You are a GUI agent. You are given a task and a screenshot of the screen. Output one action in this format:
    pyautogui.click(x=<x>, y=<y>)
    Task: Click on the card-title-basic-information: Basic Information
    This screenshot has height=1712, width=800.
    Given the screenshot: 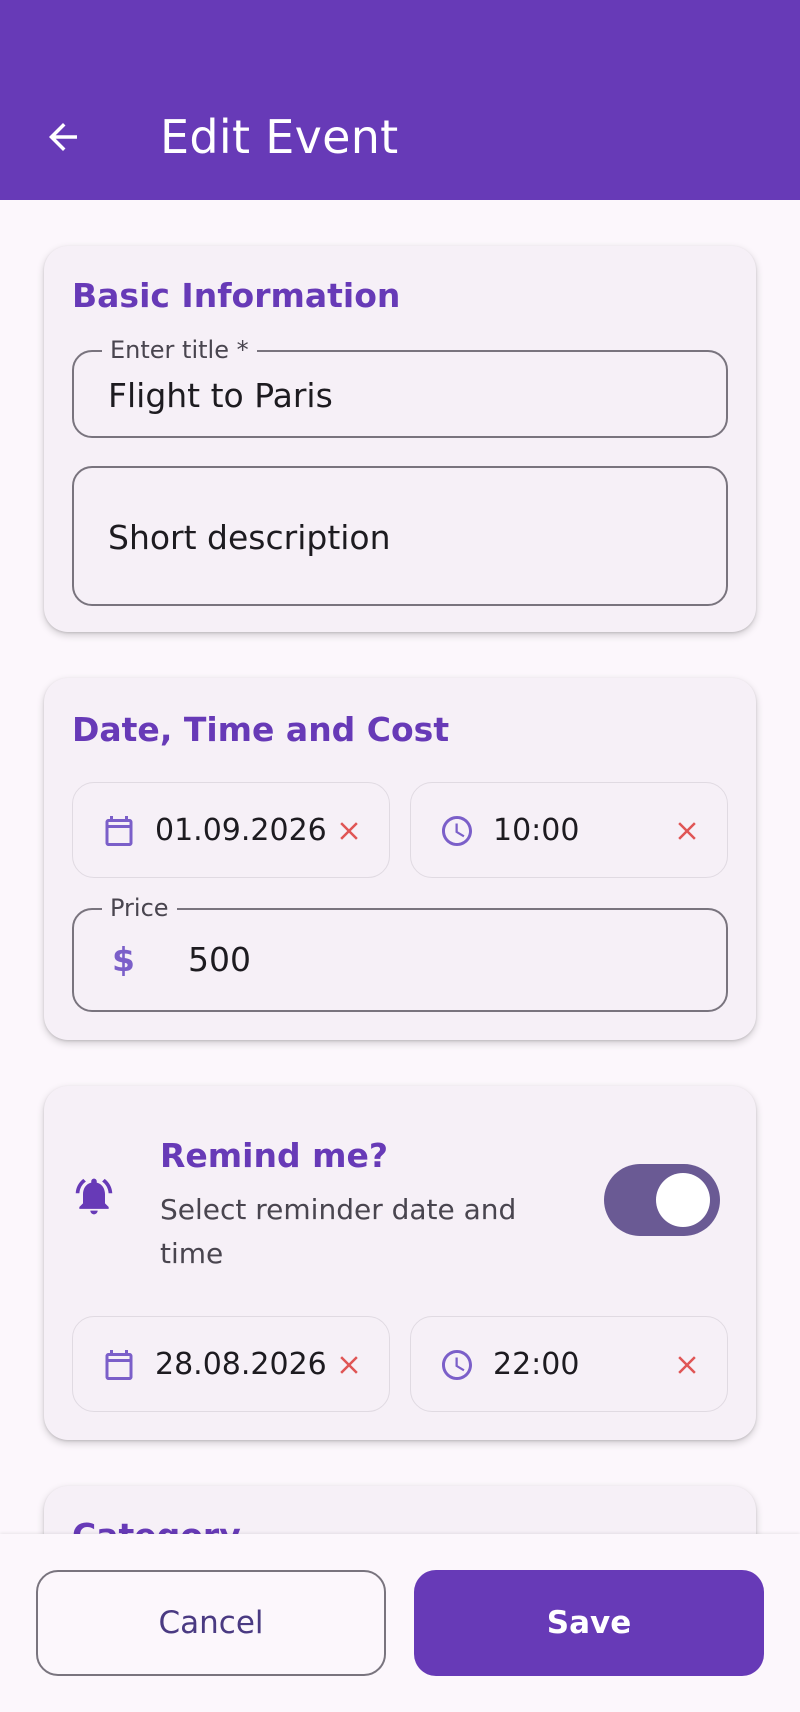 What is the action you would take?
    pyautogui.click(x=236, y=295)
    